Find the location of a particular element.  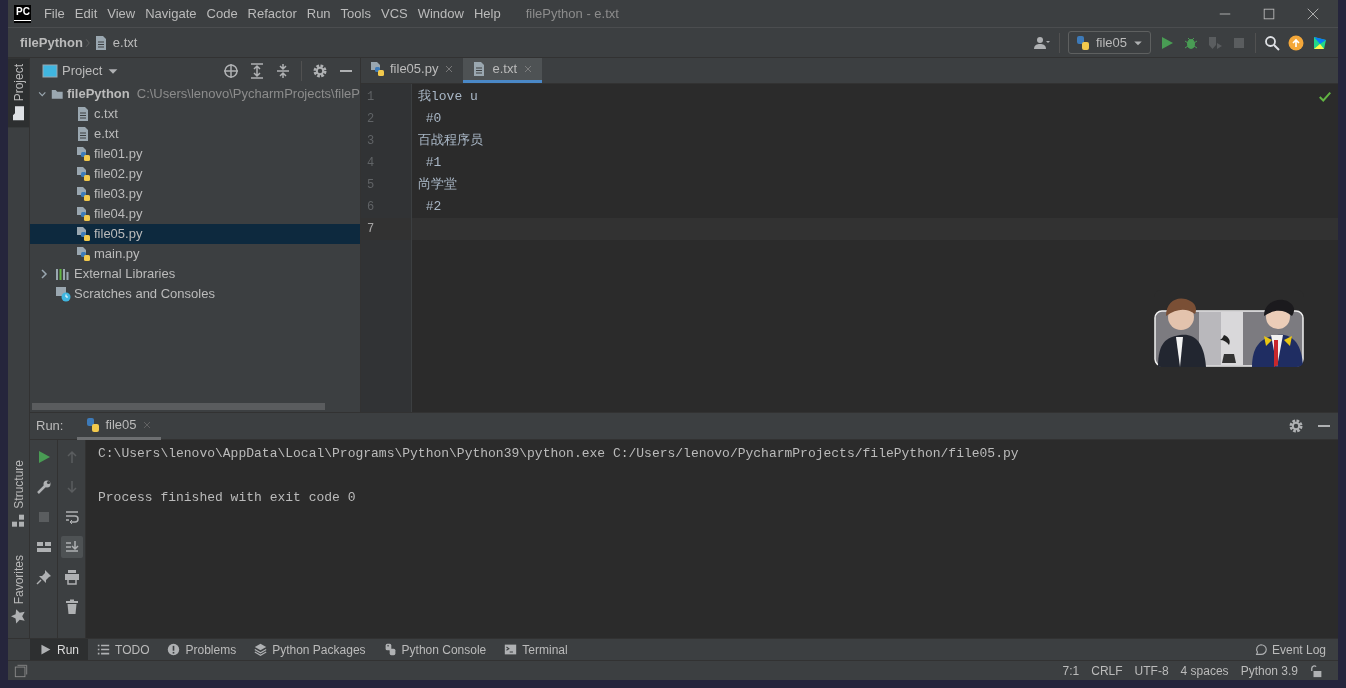

panel-toggle-icon is located at coordinates (21, 670).